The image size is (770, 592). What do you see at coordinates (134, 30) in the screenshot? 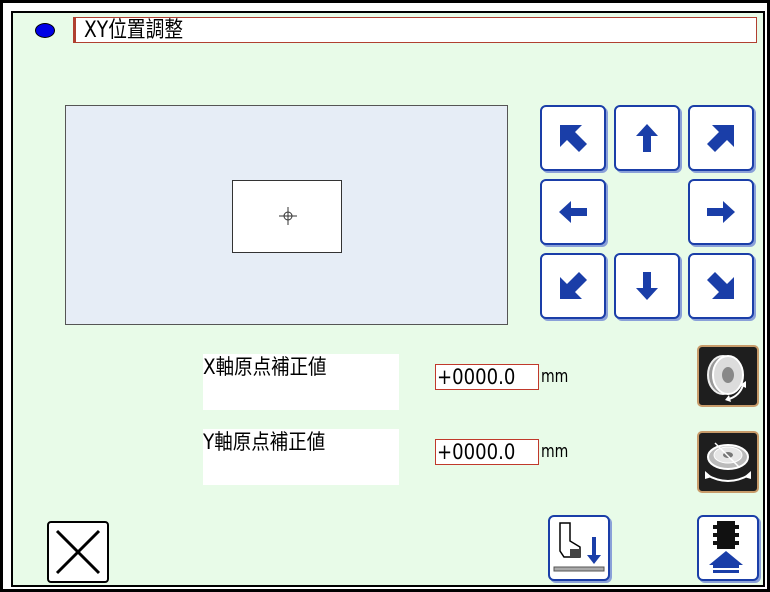
I see `page-title: XY位置調整` at bounding box center [134, 30].